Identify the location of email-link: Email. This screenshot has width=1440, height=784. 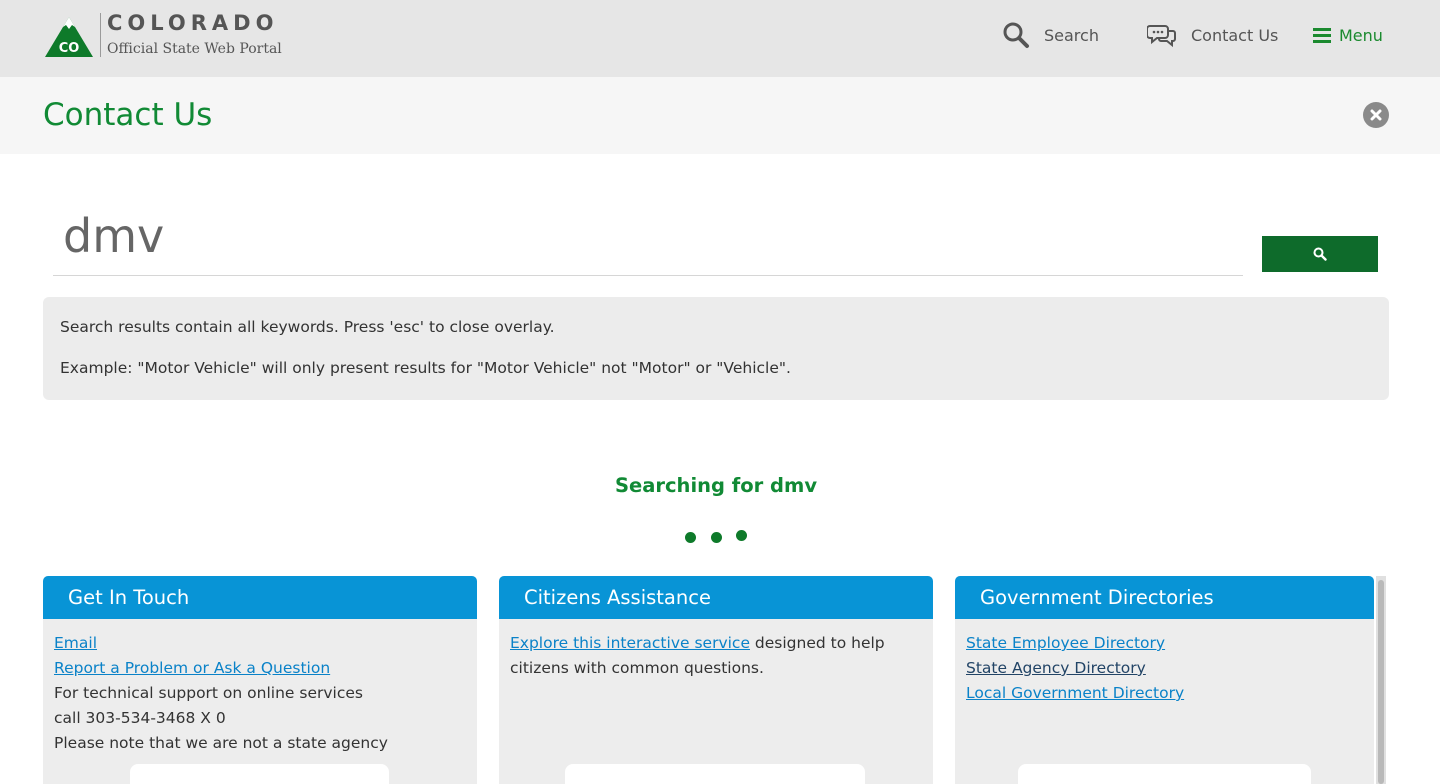
(75, 643).